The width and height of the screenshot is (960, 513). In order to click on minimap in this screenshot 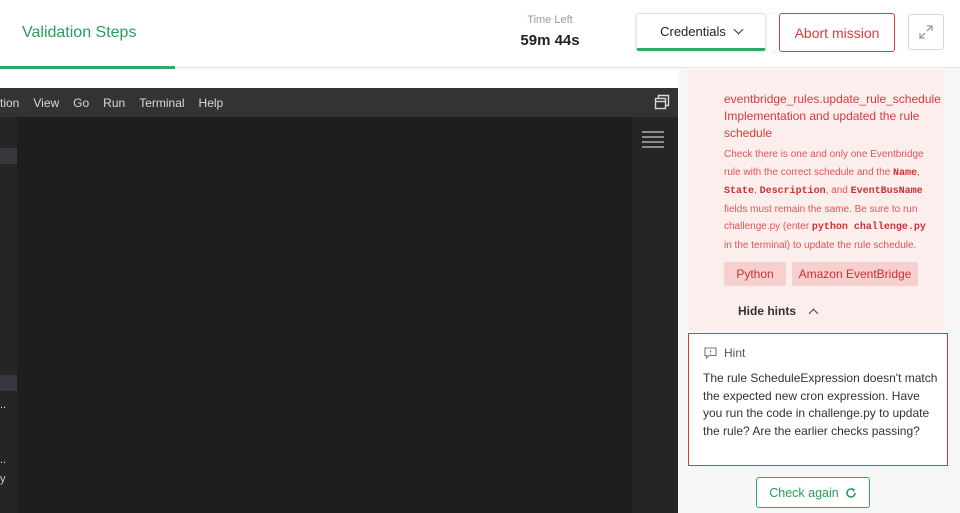, I will do `click(655, 315)`.